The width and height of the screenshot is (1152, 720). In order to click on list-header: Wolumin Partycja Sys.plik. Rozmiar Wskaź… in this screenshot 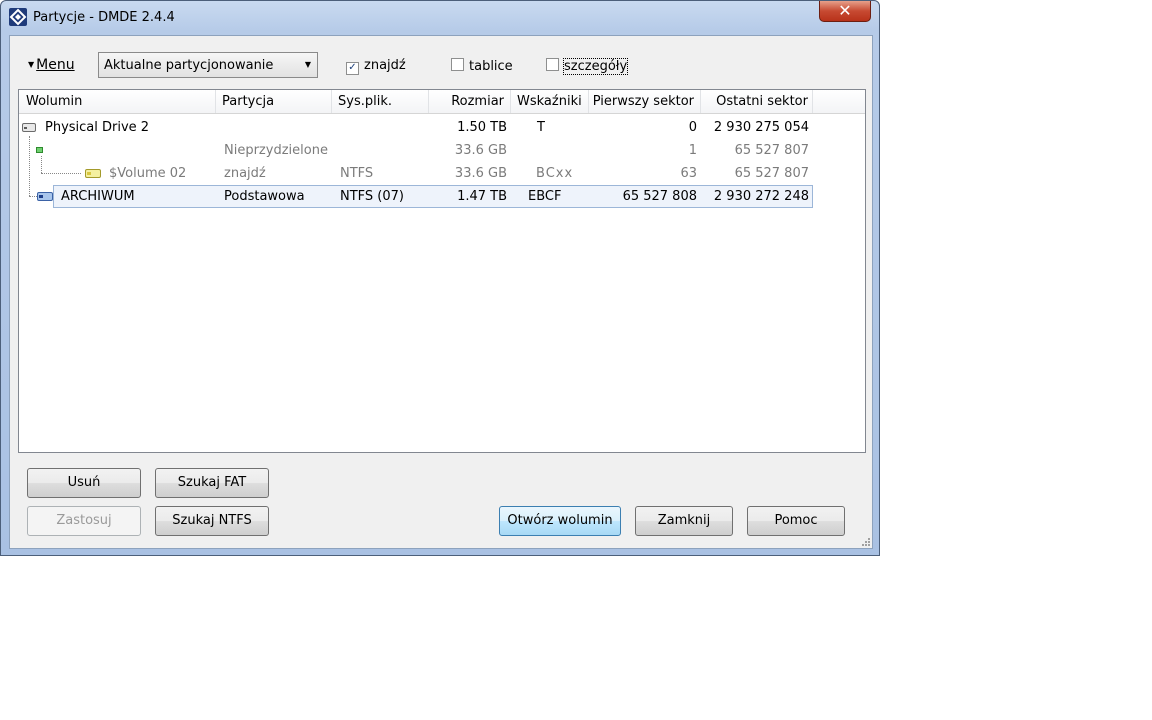, I will do `click(442, 102)`.